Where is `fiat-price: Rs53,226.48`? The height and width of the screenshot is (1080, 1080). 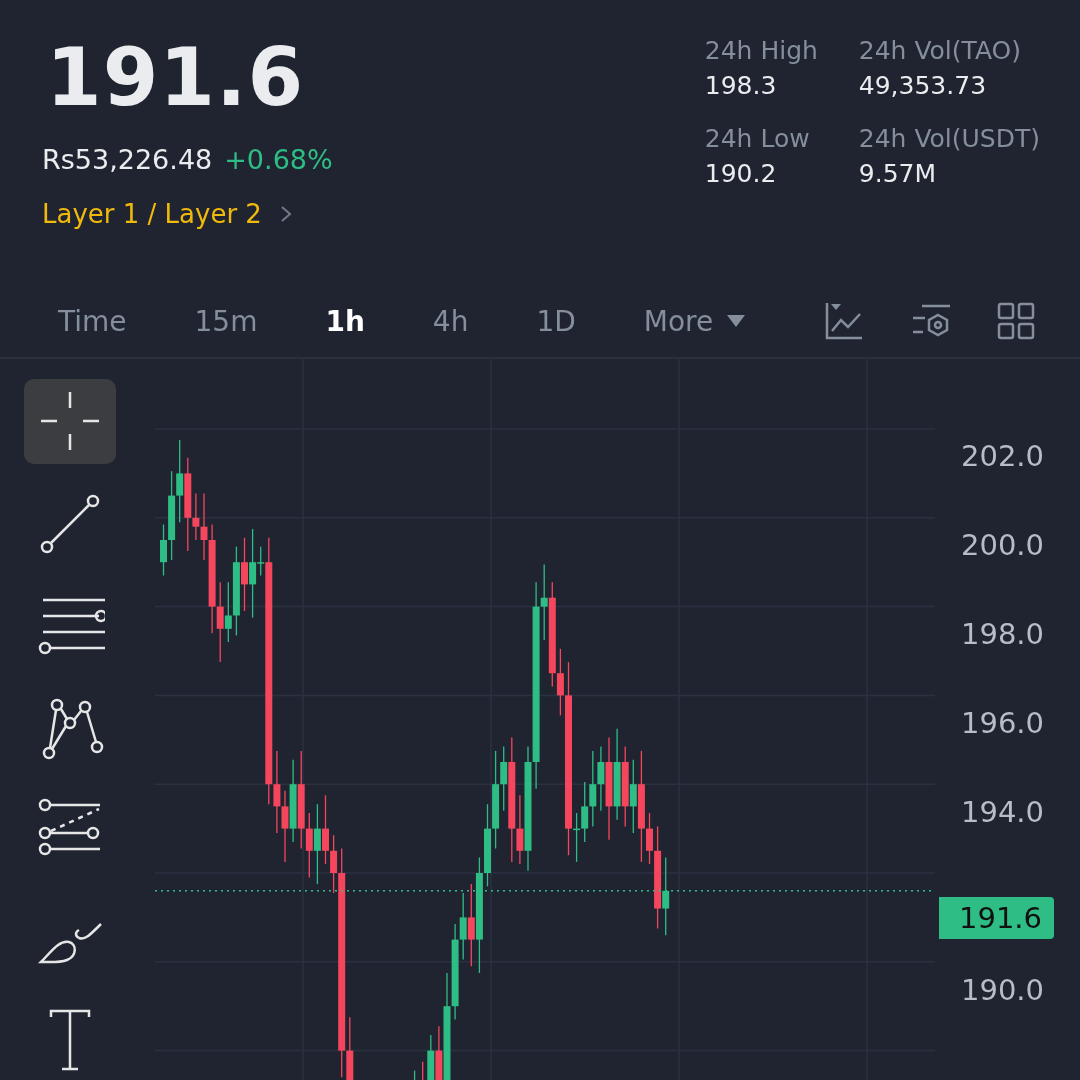 fiat-price: Rs53,226.48 is located at coordinates (127, 159).